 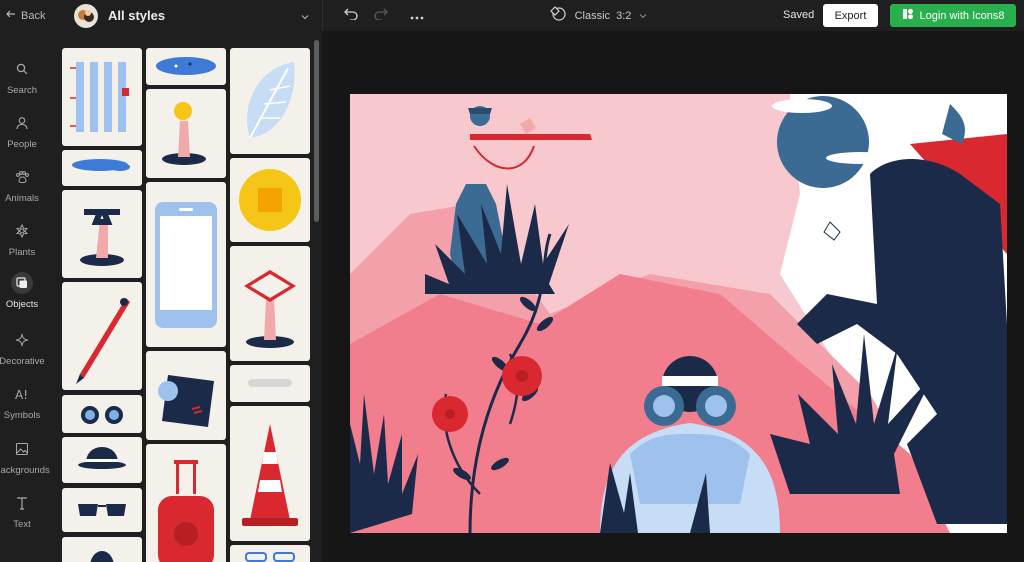 I want to click on object-tile-leaf, so click(x=270, y=101).